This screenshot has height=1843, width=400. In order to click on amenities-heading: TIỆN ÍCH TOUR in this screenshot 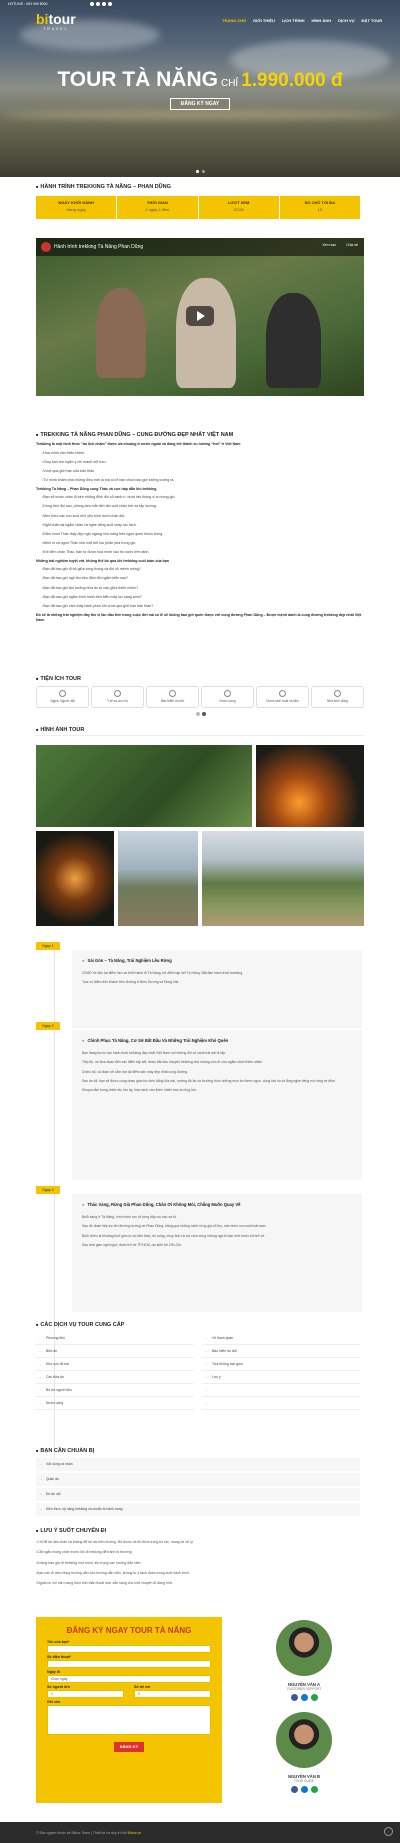, I will do `click(58, 679)`.